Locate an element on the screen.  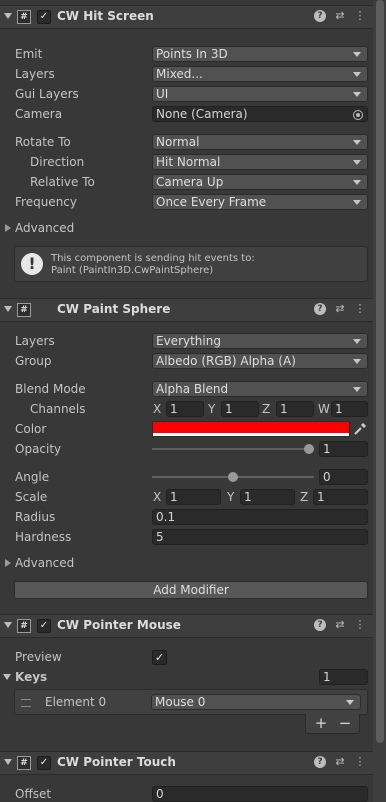
object-picker-icon is located at coordinates (358, 115).